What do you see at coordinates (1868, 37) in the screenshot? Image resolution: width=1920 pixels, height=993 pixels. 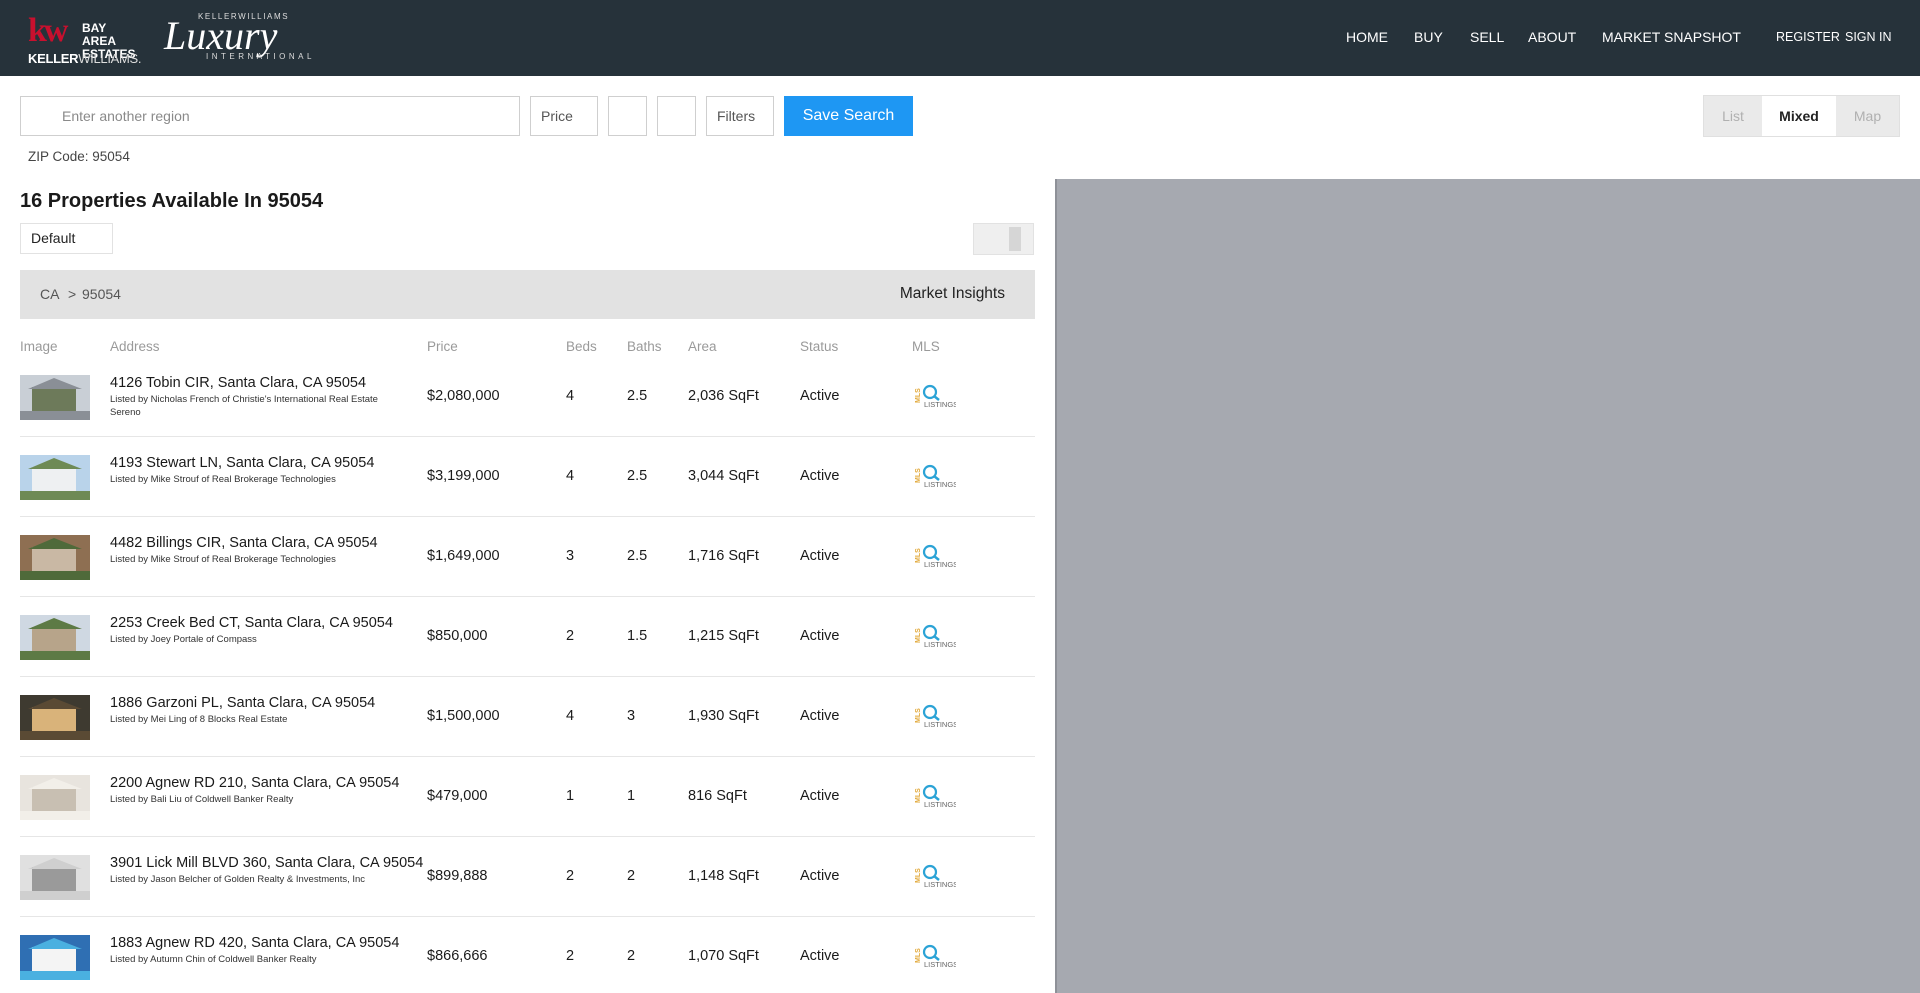 I see `sign-in-link: SIGN IN` at bounding box center [1868, 37].